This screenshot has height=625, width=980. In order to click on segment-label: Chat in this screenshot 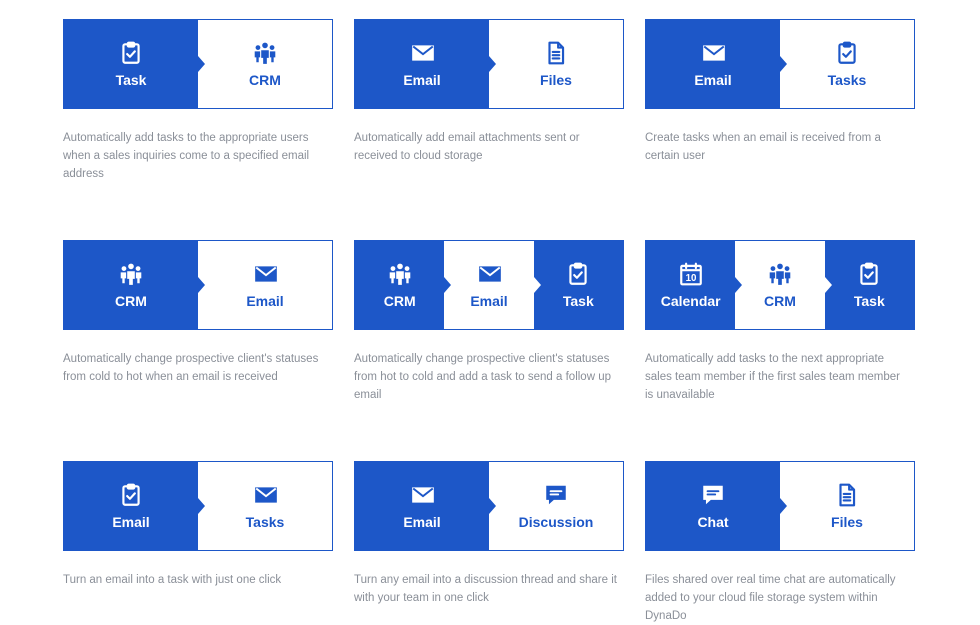, I will do `click(713, 522)`.